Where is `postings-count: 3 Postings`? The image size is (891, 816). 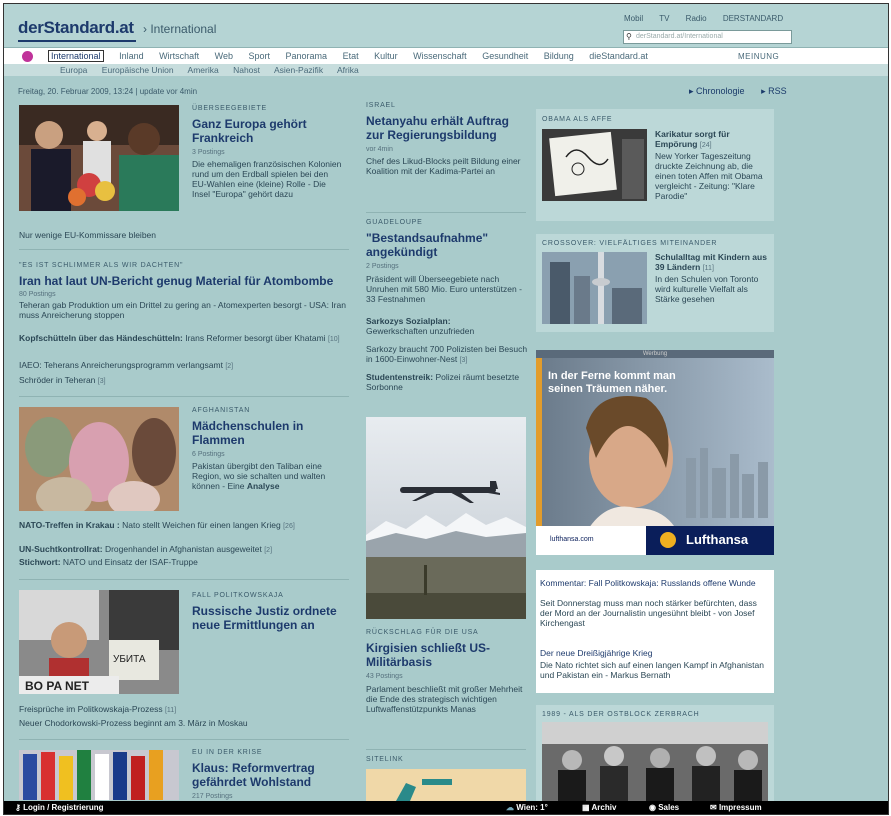 postings-count: 3 Postings is located at coordinates (208, 152).